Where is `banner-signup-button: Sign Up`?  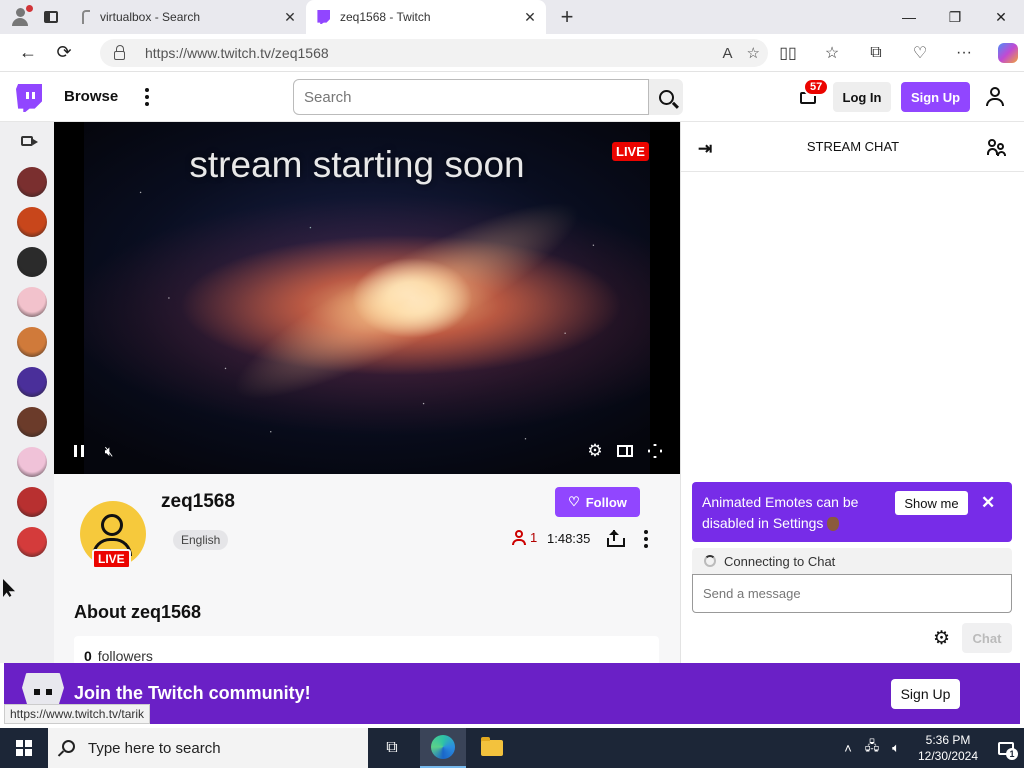 banner-signup-button: Sign Up is located at coordinates (925, 694).